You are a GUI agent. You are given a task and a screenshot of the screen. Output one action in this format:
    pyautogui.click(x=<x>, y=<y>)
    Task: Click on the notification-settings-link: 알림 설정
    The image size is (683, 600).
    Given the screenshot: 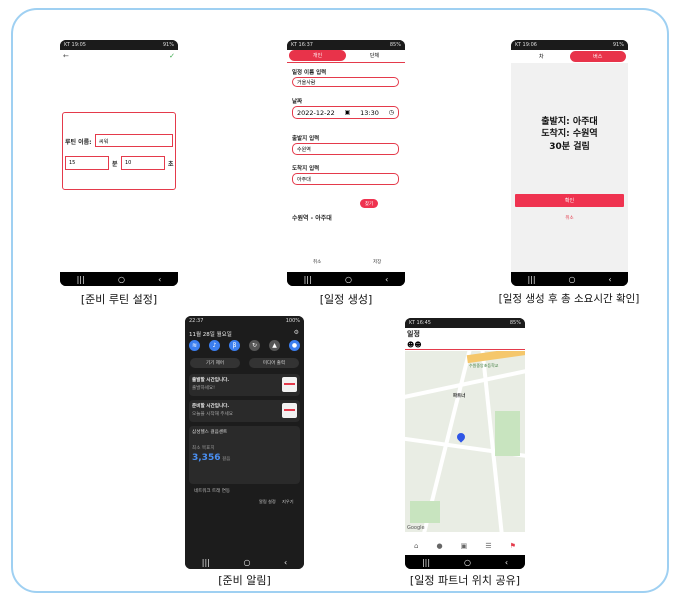 What is the action you would take?
    pyautogui.click(x=267, y=502)
    